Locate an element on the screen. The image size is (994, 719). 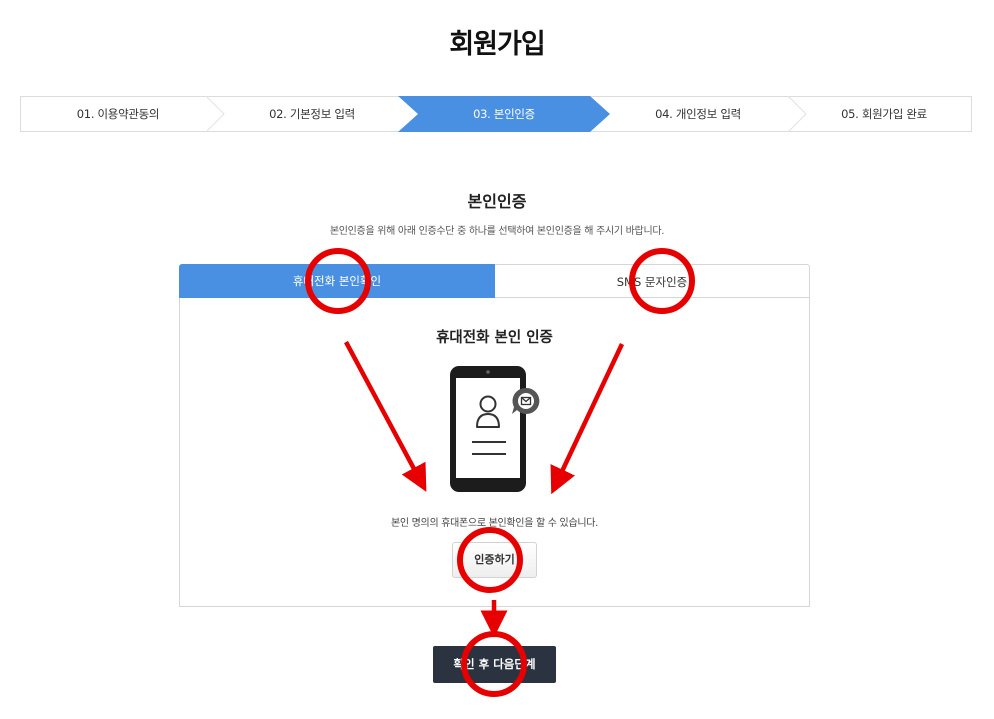
step-3-active: 03. 본인인증 is located at coordinates (504, 114).